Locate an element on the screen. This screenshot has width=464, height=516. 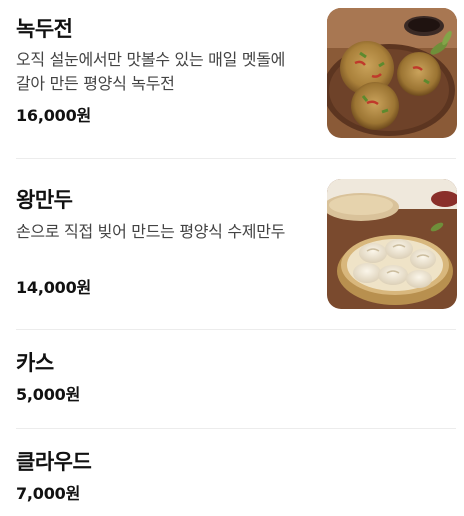
mung-bean-pancake-photo is located at coordinates (392, 73).